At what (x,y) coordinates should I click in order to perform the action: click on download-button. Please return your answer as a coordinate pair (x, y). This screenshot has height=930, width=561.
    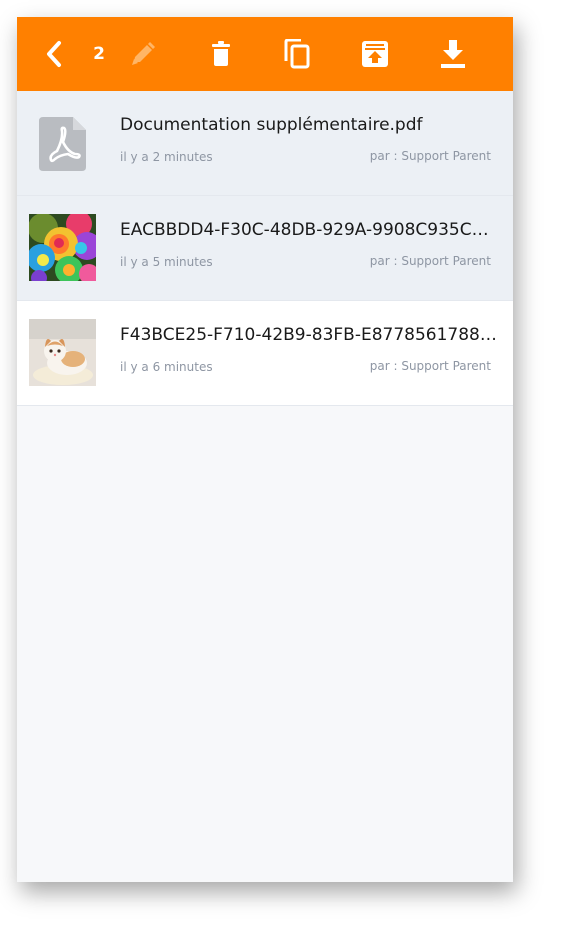
    Looking at the image, I should click on (453, 54).